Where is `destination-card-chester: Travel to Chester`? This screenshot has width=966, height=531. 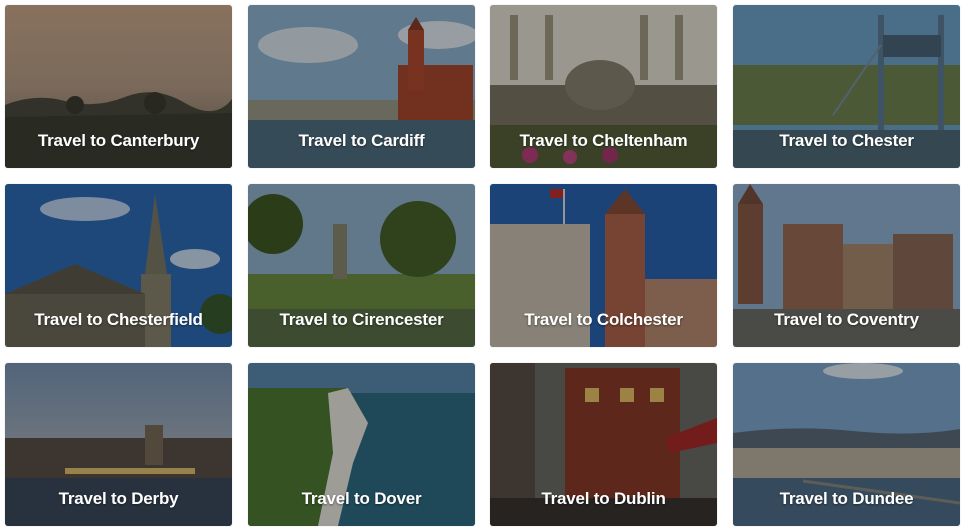
destination-card-chester: Travel to Chester is located at coordinates (846, 86).